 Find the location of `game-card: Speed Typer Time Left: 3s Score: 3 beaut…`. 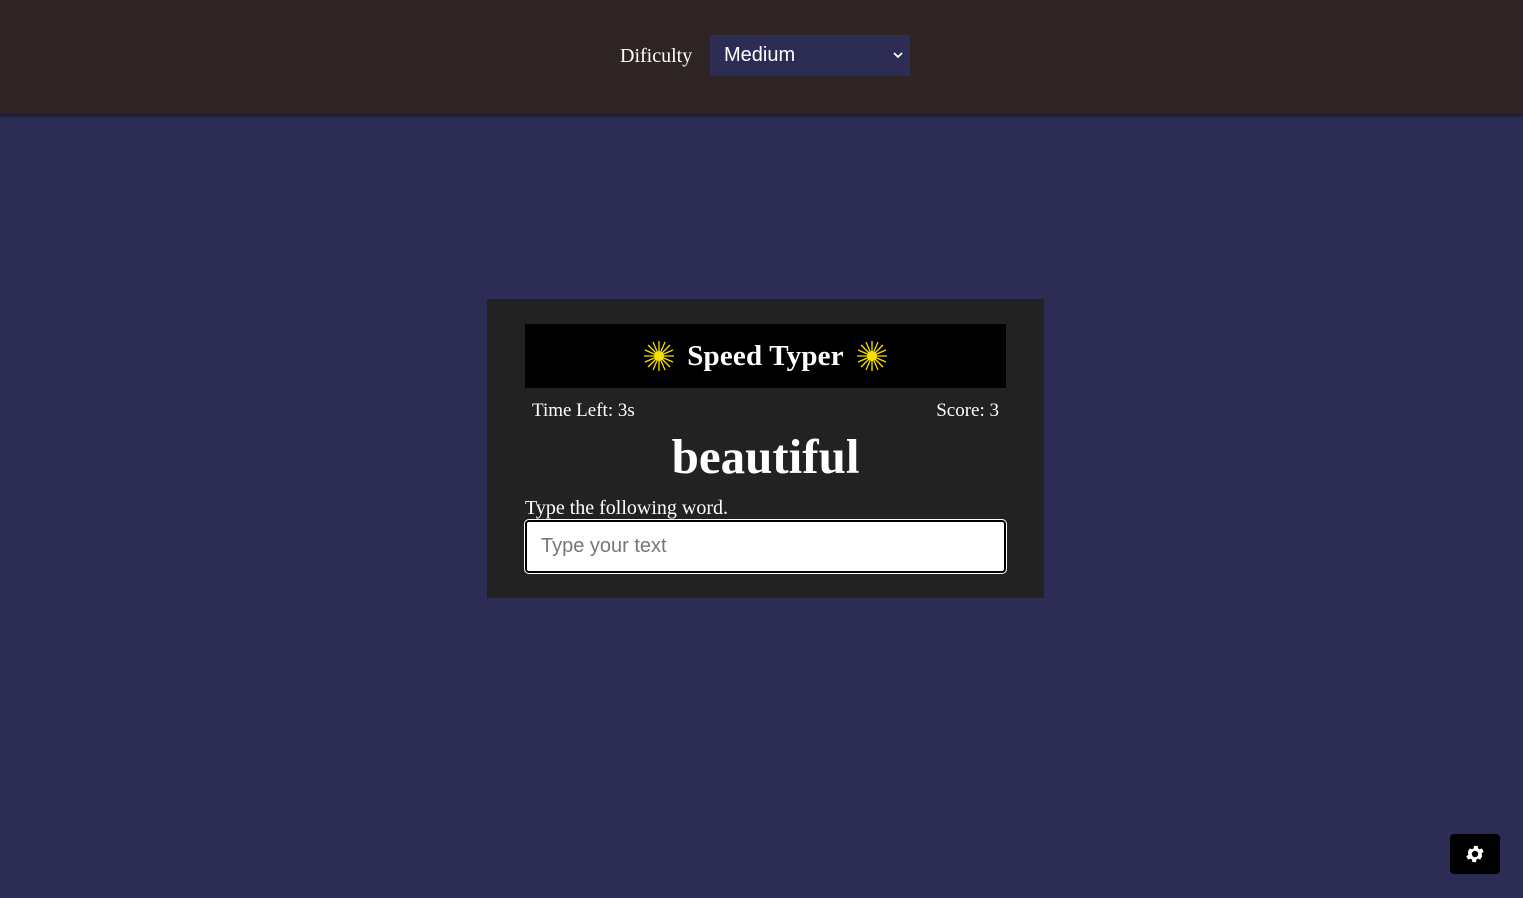

game-card: Speed Typer Time Left: 3s Score: 3 beaut… is located at coordinates (765, 448).